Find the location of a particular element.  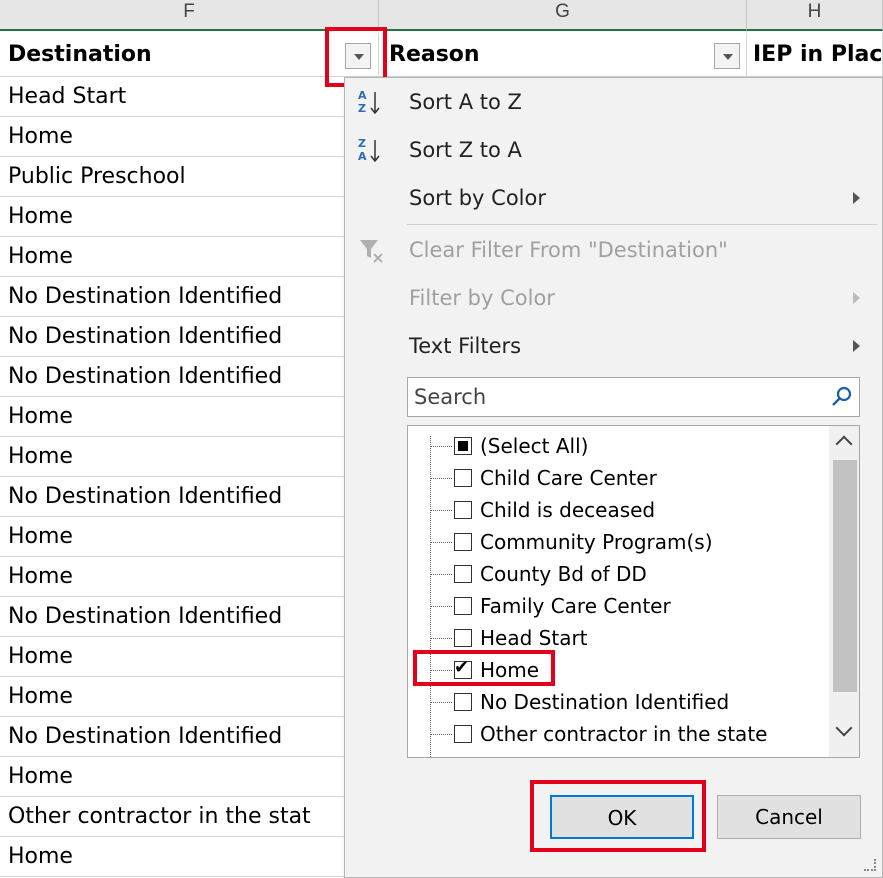

search-placeholder: Search is located at coordinates (450, 397).